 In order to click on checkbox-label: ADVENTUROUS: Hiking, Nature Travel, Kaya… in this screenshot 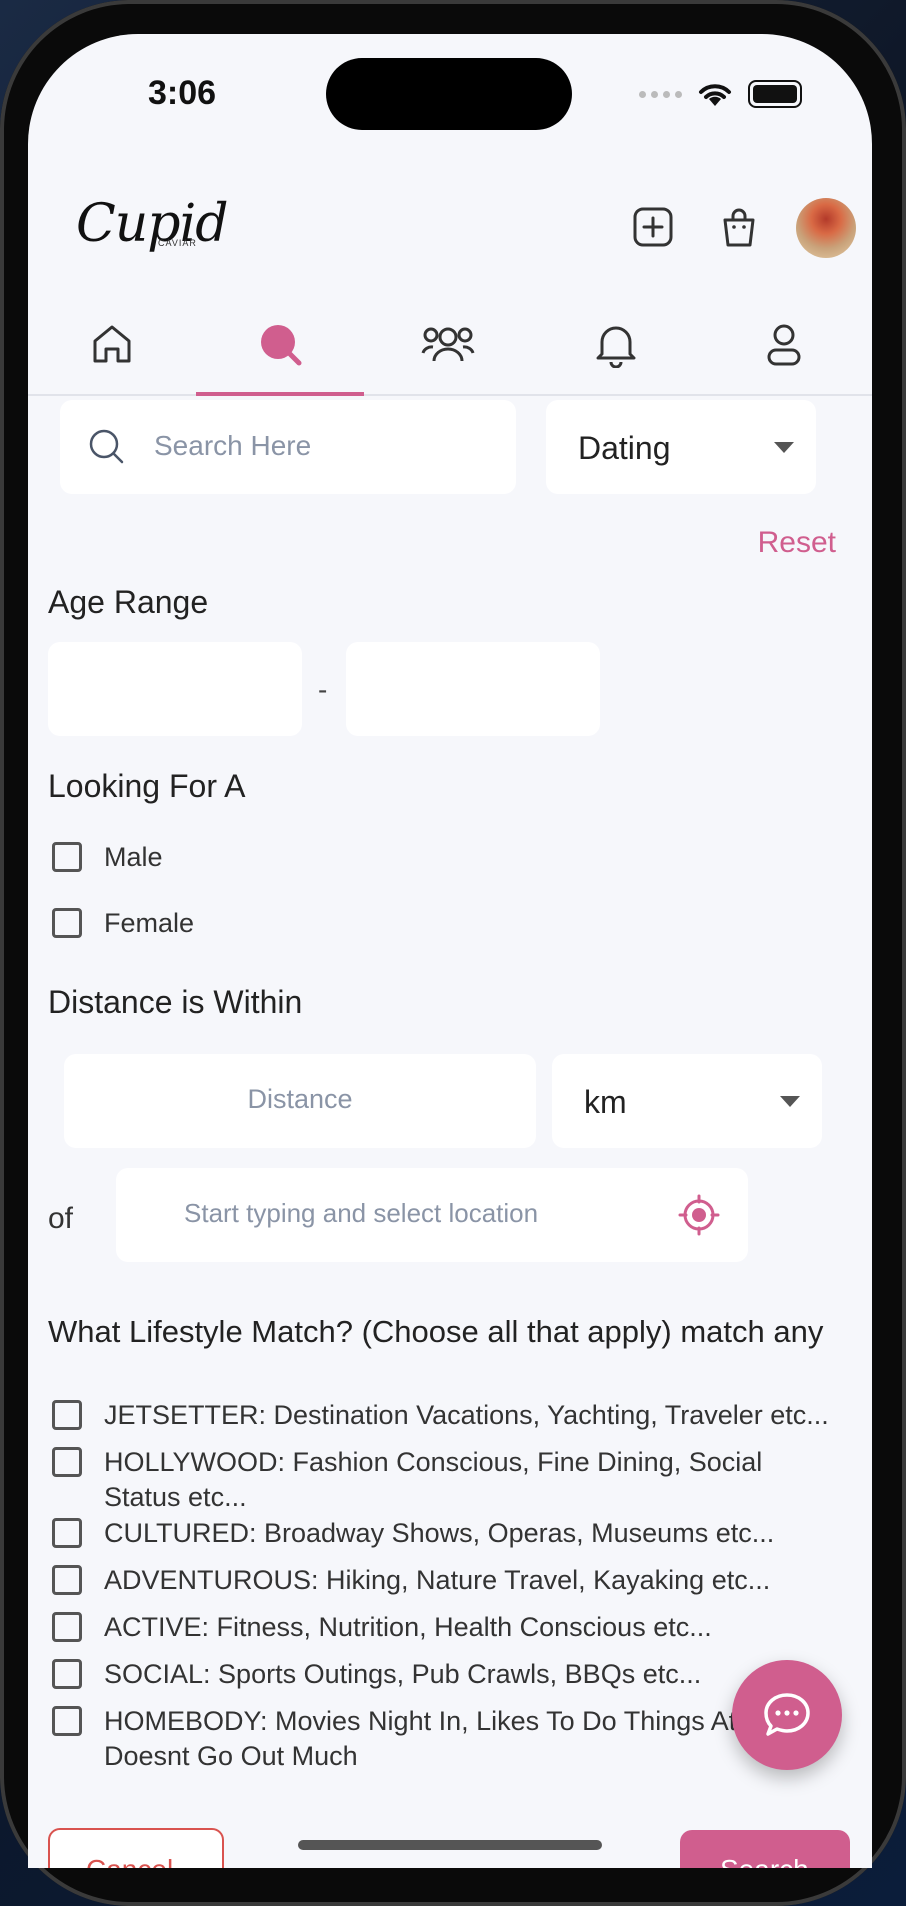, I will do `click(437, 1580)`.